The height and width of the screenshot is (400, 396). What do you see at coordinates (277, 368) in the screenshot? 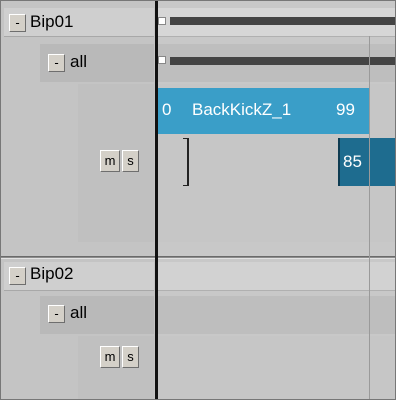
I see `timeline-clip-area-bip02` at bounding box center [277, 368].